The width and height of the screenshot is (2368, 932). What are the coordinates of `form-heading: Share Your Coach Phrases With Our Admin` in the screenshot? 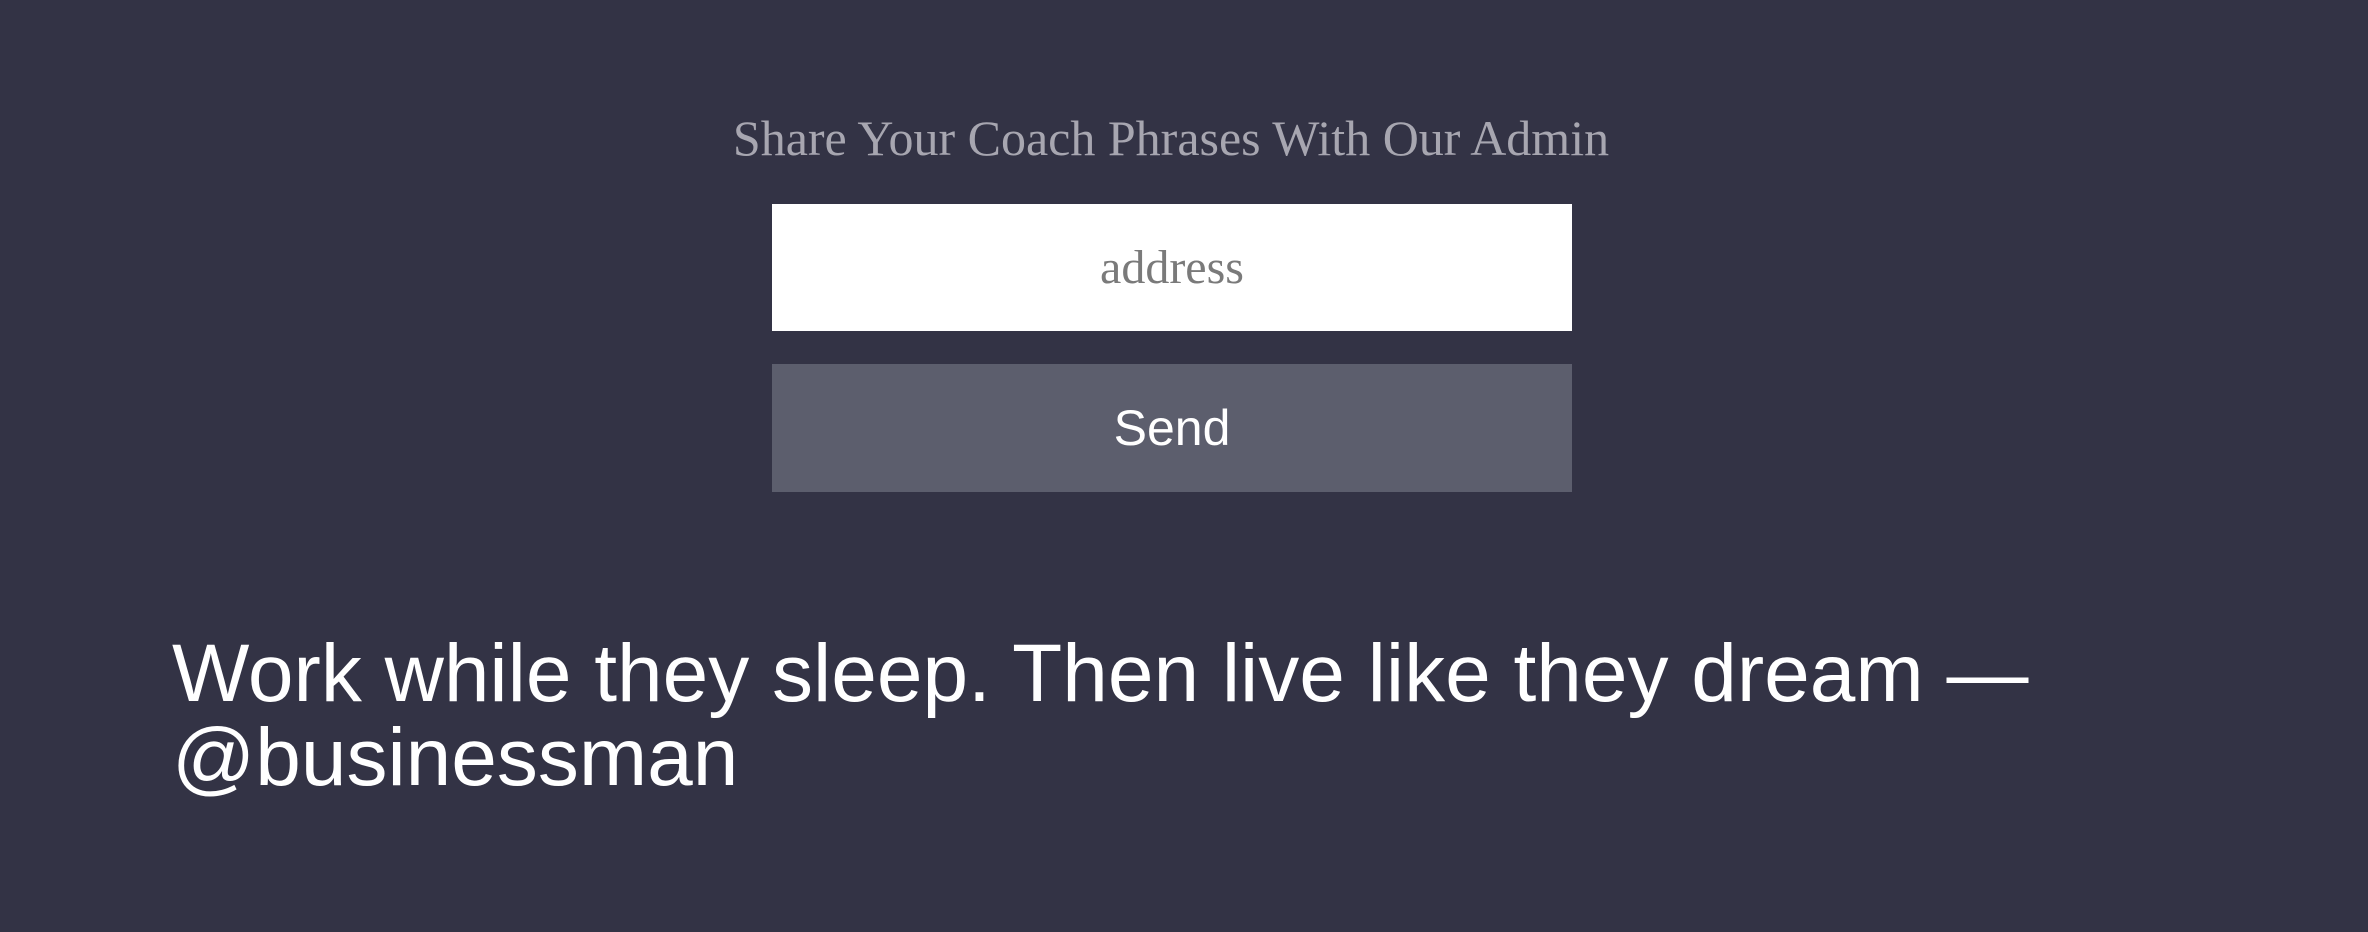 It's located at (1171, 138).